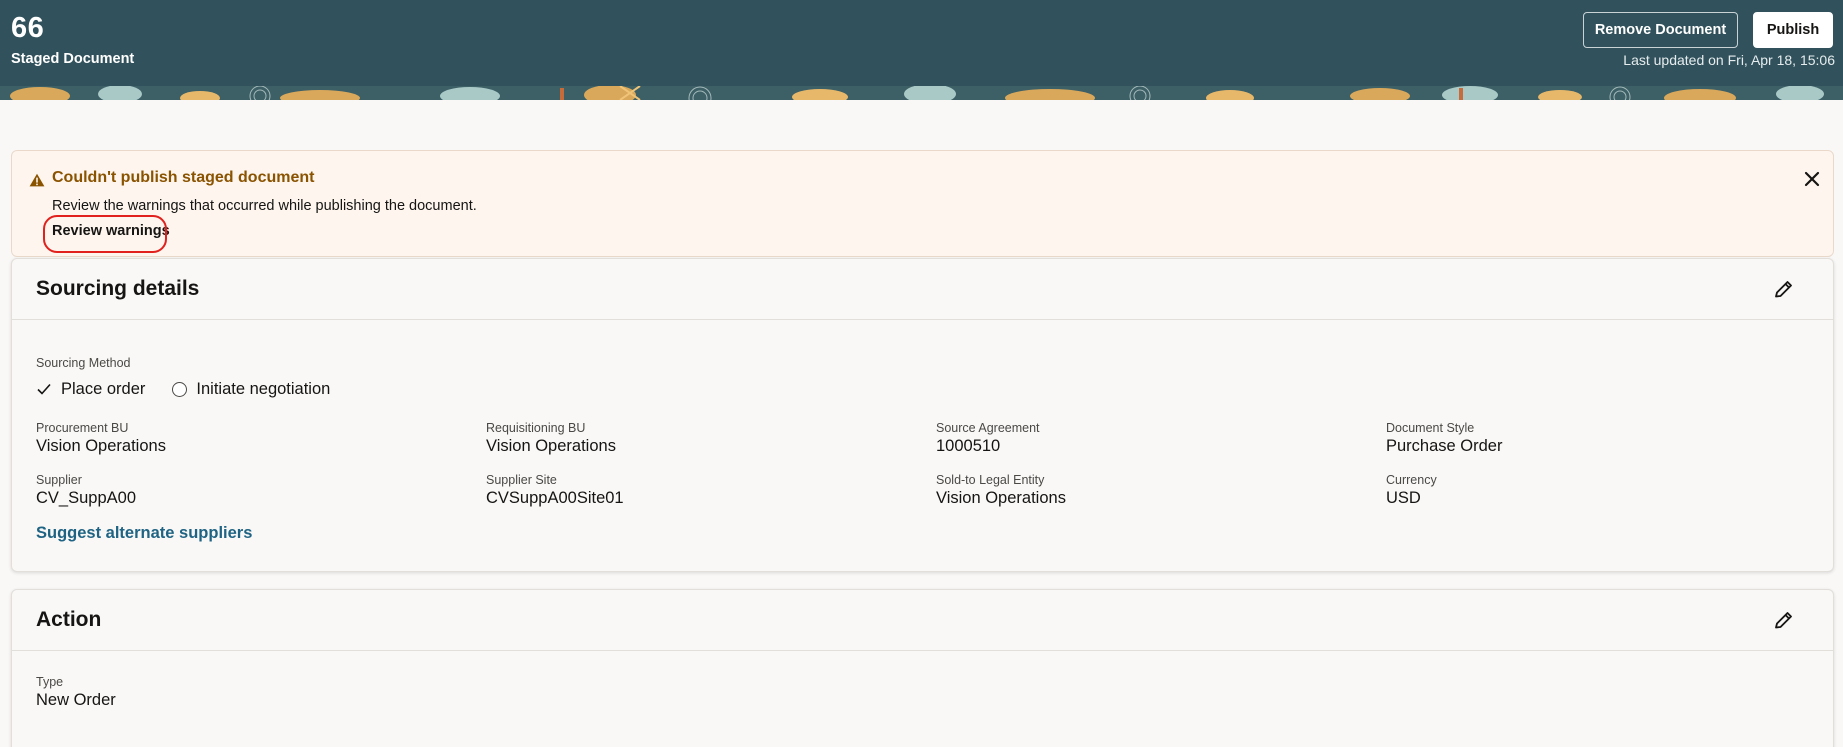 Image resolution: width=1843 pixels, height=747 pixels. What do you see at coordinates (180, 389) in the screenshot?
I see `radio-button` at bounding box center [180, 389].